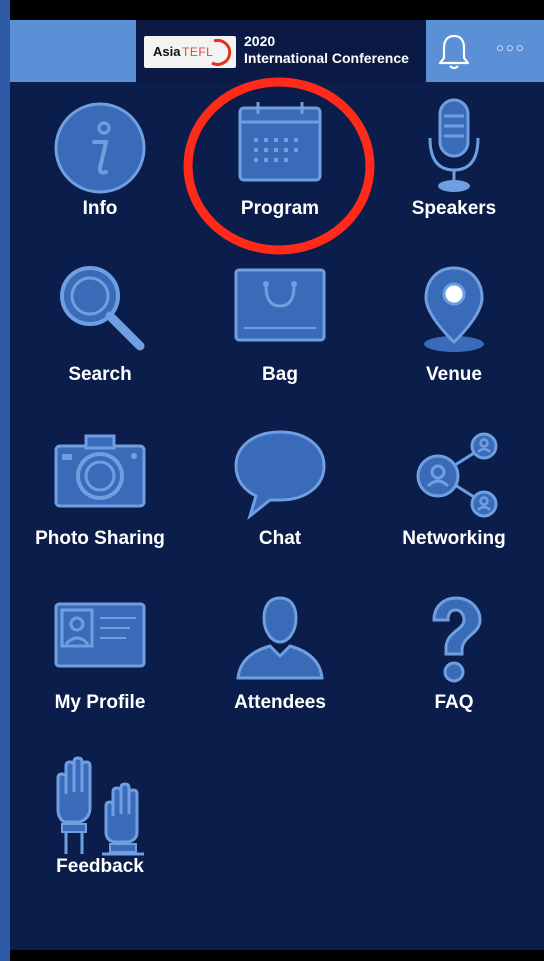 This screenshot has width=544, height=961. Describe the element at coordinates (190, 52) in the screenshot. I see `asia-tefl-logo: Asia TEFL` at that location.